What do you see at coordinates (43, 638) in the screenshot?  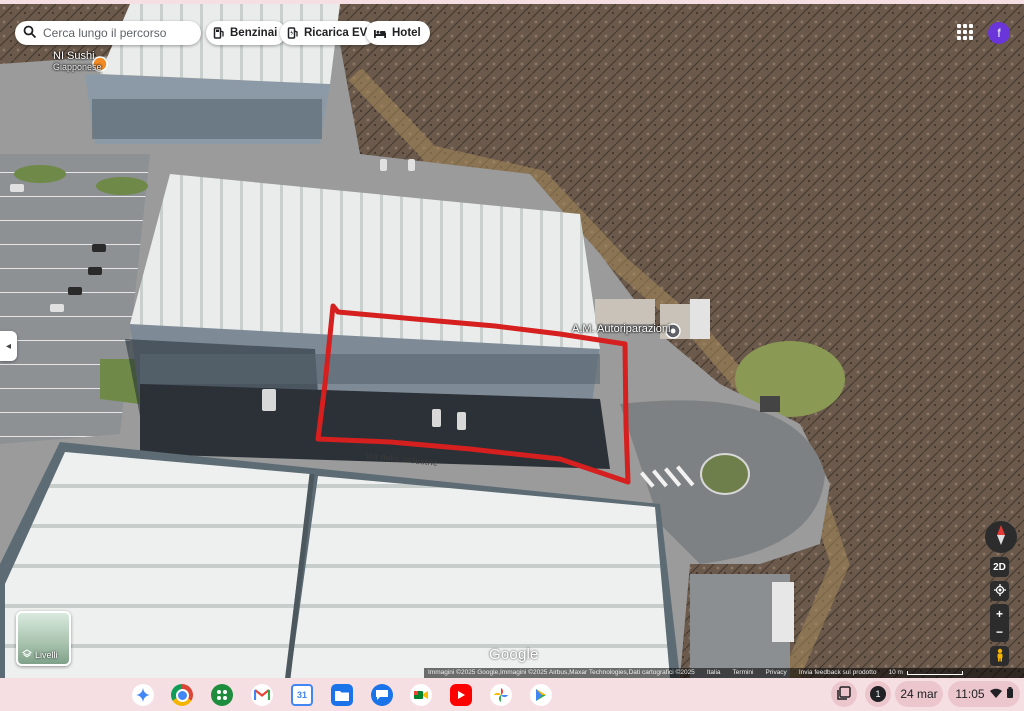 I see `layers-button: Livelli` at bounding box center [43, 638].